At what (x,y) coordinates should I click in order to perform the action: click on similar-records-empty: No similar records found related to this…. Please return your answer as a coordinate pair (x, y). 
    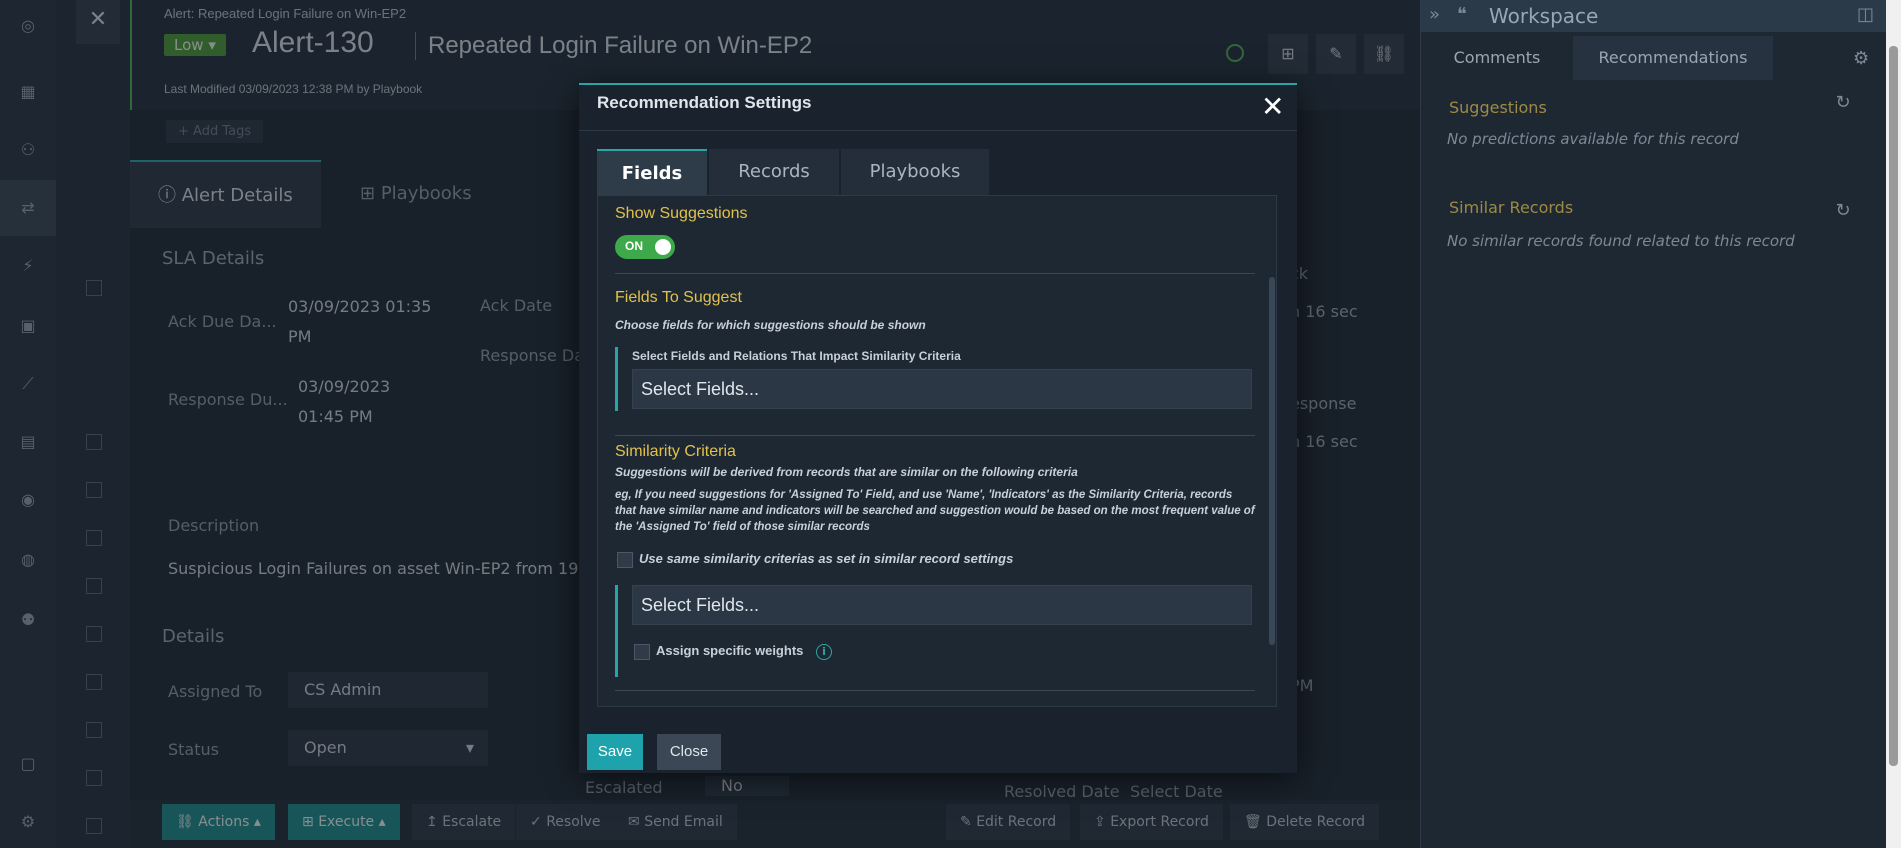
    Looking at the image, I should click on (1621, 241).